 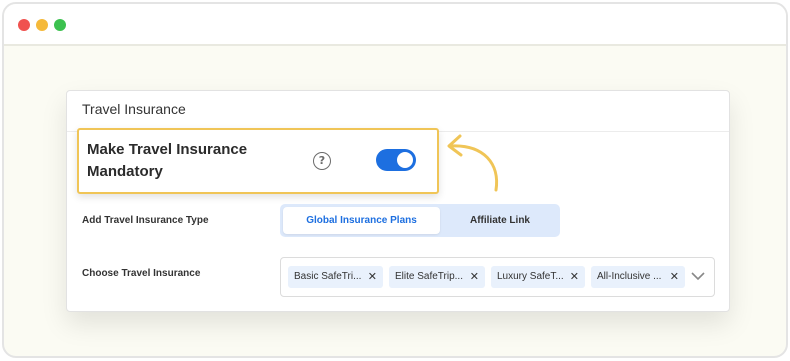 What do you see at coordinates (258, 161) in the screenshot?
I see `mandatory-setting-highlight: Make Travel Insurance Mandatory ?` at bounding box center [258, 161].